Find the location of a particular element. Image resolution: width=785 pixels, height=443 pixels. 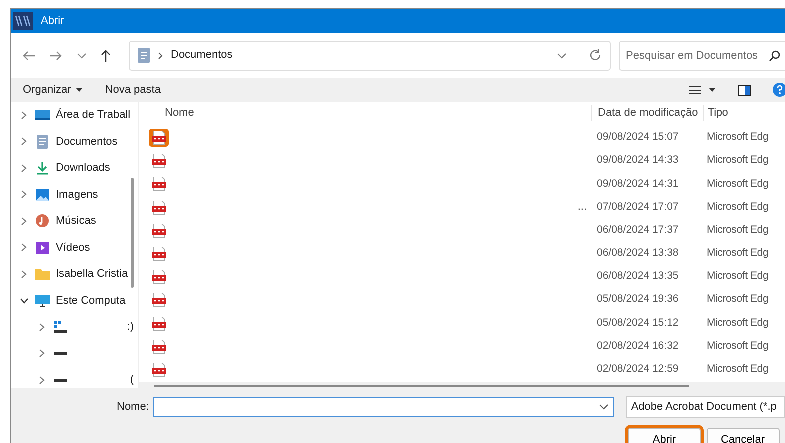

refresh-icon is located at coordinates (595, 55).